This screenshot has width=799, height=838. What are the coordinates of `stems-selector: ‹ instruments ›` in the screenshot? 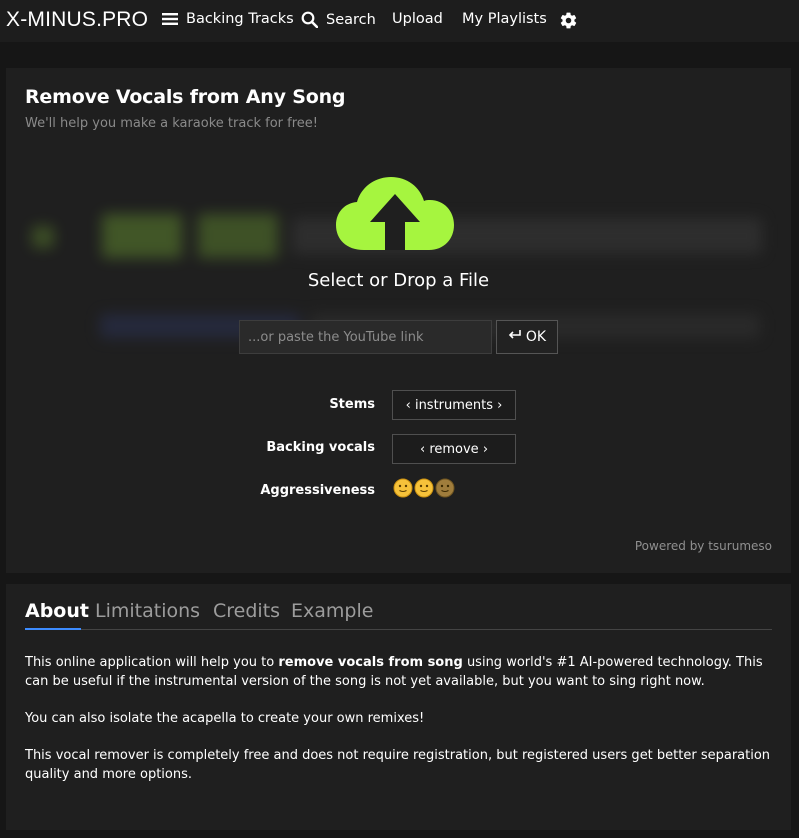 It's located at (454, 405).